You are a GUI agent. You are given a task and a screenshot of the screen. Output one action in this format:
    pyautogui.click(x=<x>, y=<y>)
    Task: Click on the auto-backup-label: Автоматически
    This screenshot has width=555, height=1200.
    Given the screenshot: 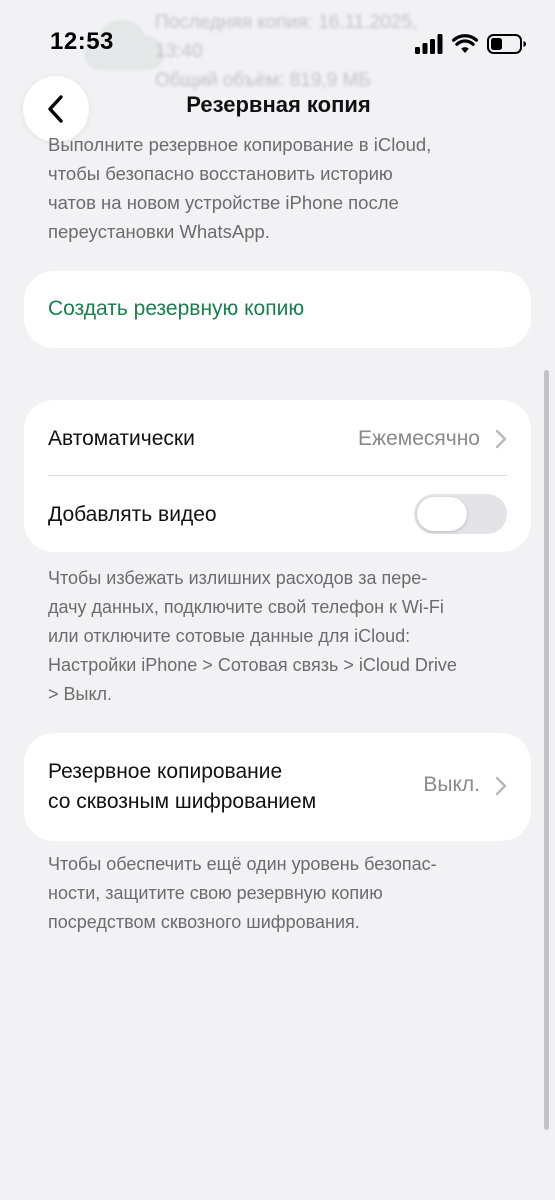 What is the action you would take?
    pyautogui.click(x=121, y=438)
    